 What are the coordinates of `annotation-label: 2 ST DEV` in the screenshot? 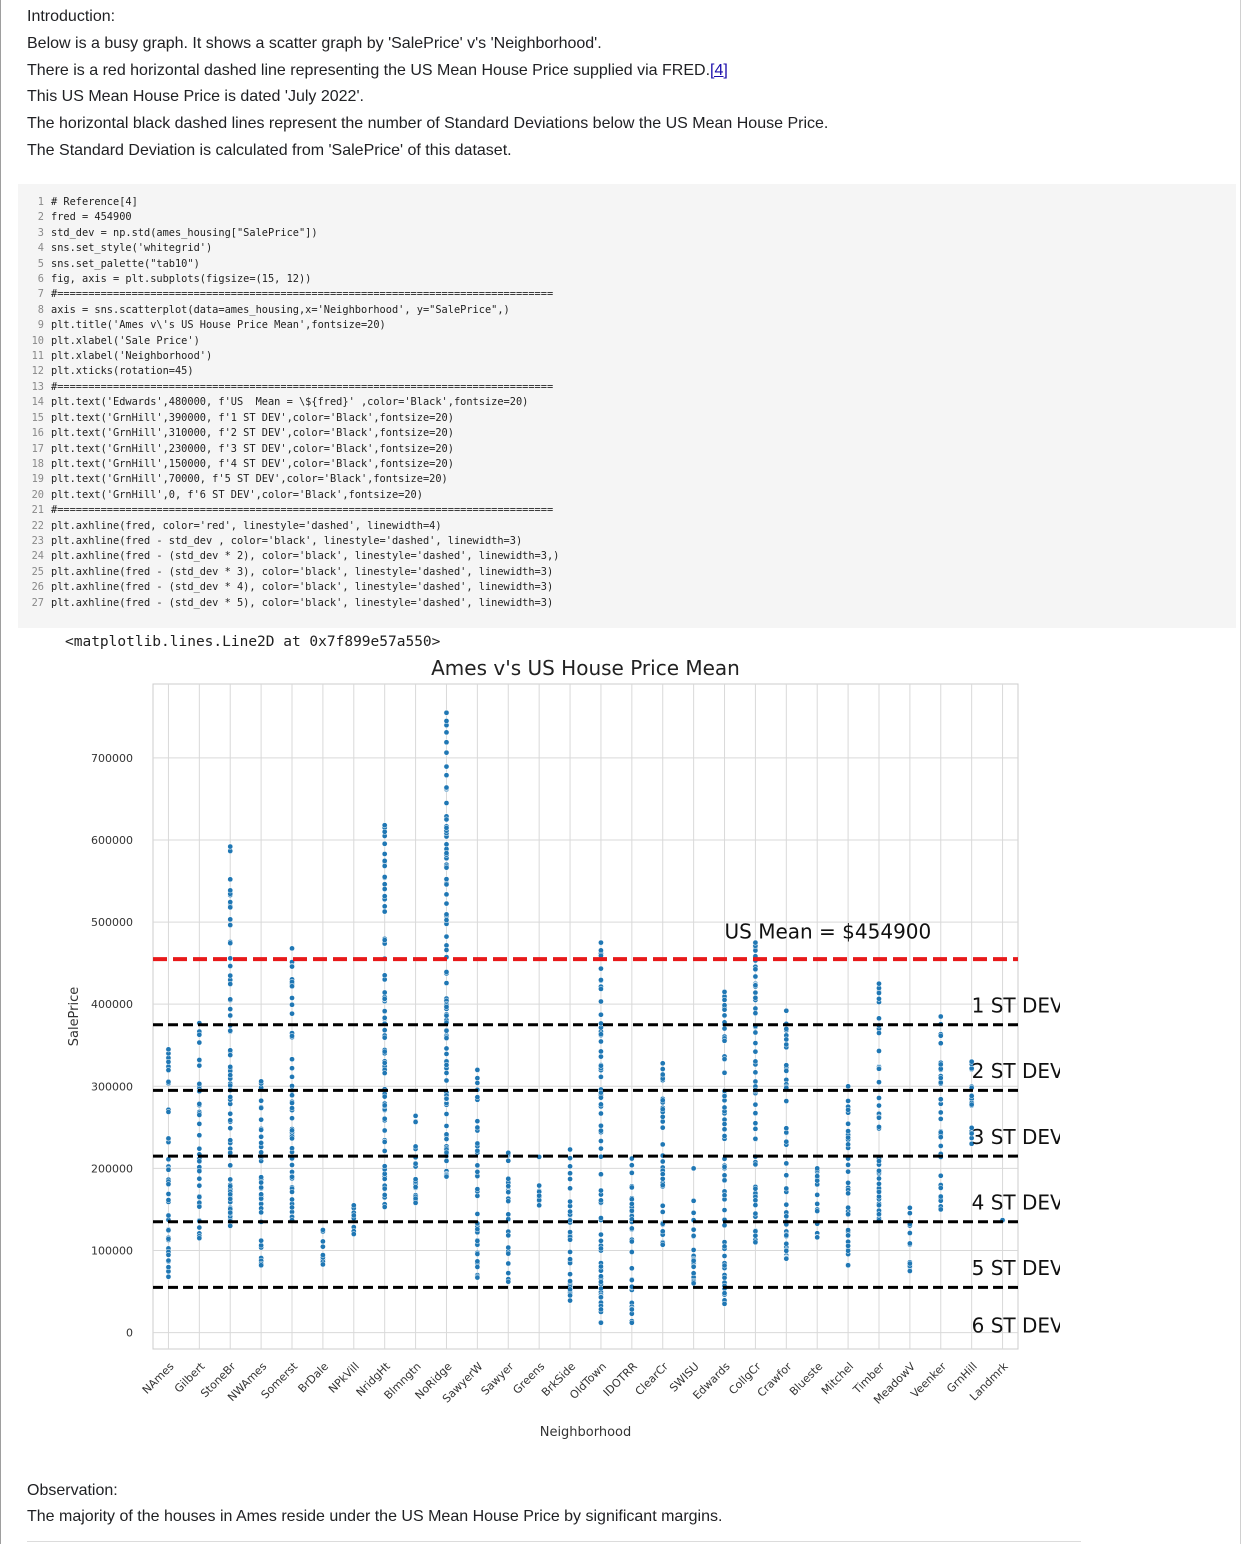 It's located at (1016, 1071).